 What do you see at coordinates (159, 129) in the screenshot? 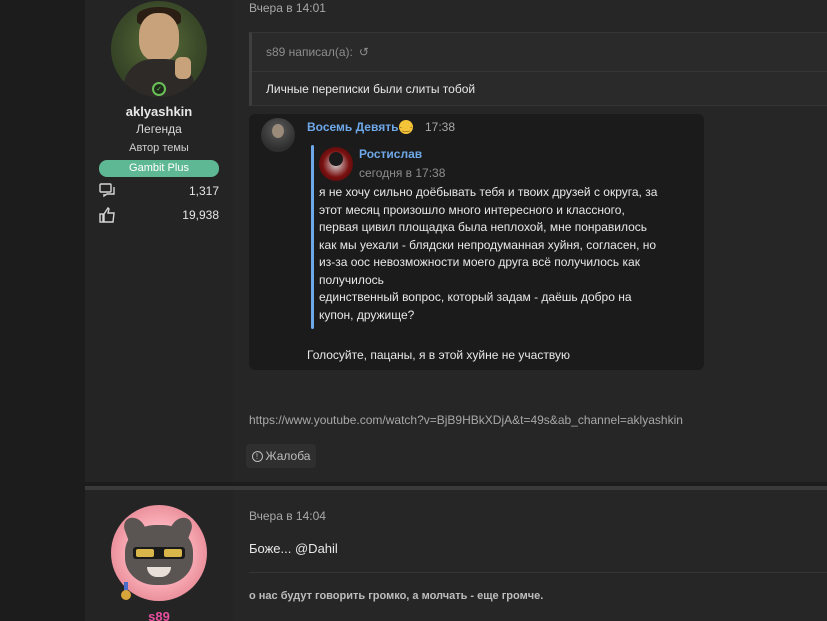
I see `user-rank: Легенда` at bounding box center [159, 129].